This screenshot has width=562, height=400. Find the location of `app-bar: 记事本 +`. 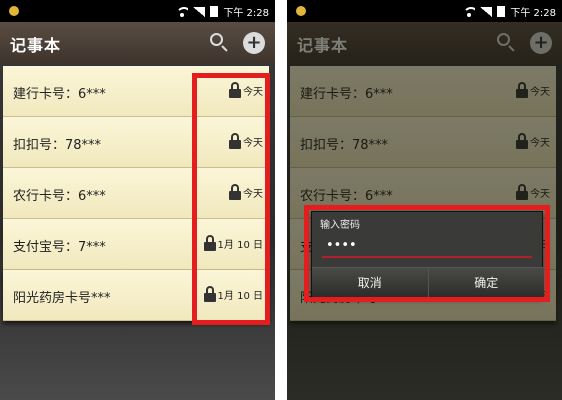

app-bar: 记事本 + is located at coordinates (137, 43).